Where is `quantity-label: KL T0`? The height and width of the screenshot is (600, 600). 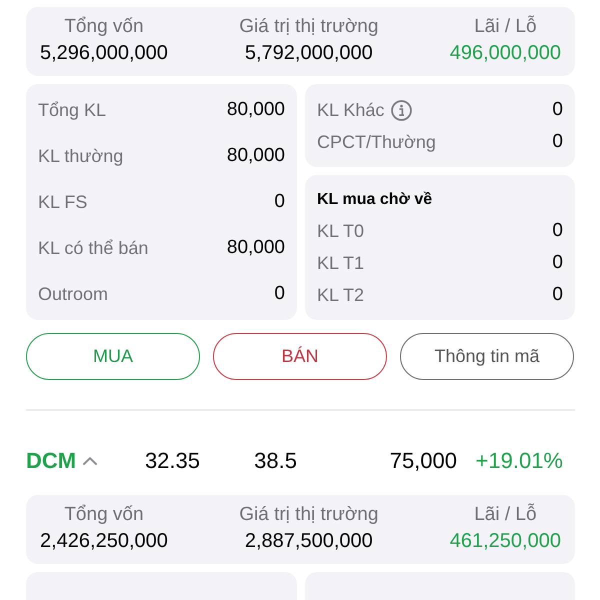 quantity-label: KL T0 is located at coordinates (340, 231).